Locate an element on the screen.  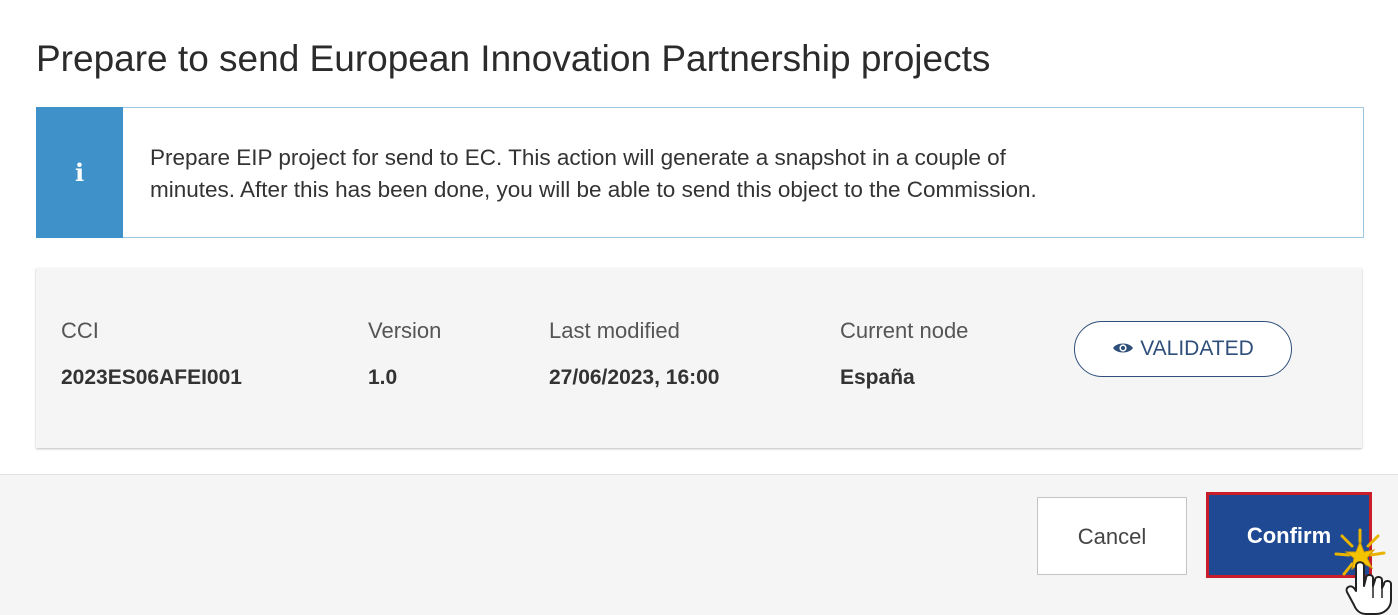
current-node-value: España is located at coordinates (877, 377).